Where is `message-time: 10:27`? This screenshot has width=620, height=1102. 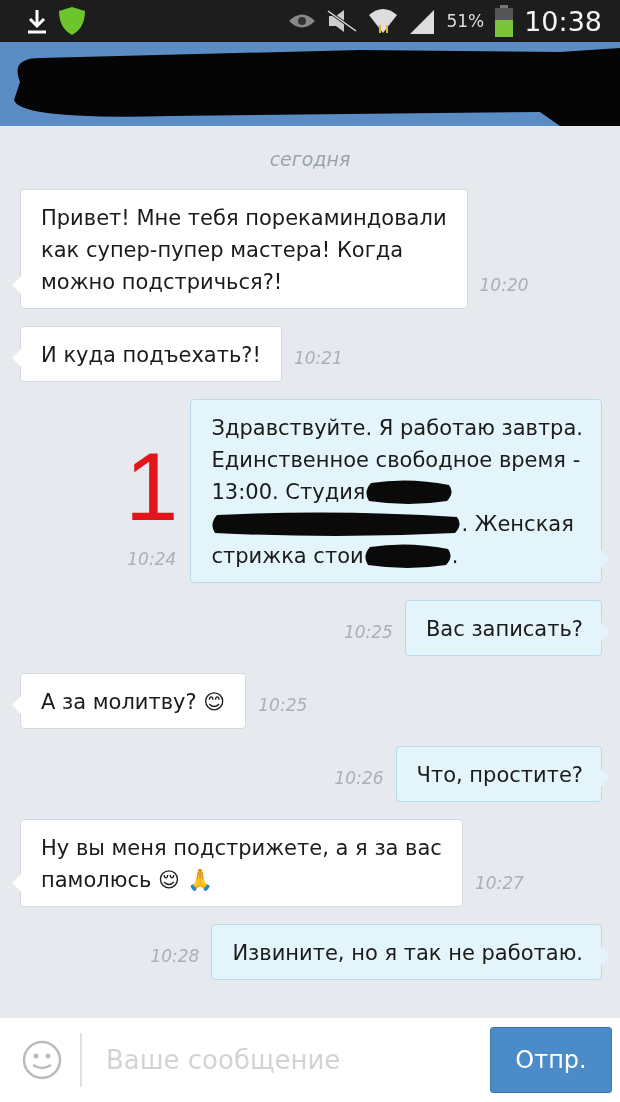 message-time: 10:27 is located at coordinates (499, 883).